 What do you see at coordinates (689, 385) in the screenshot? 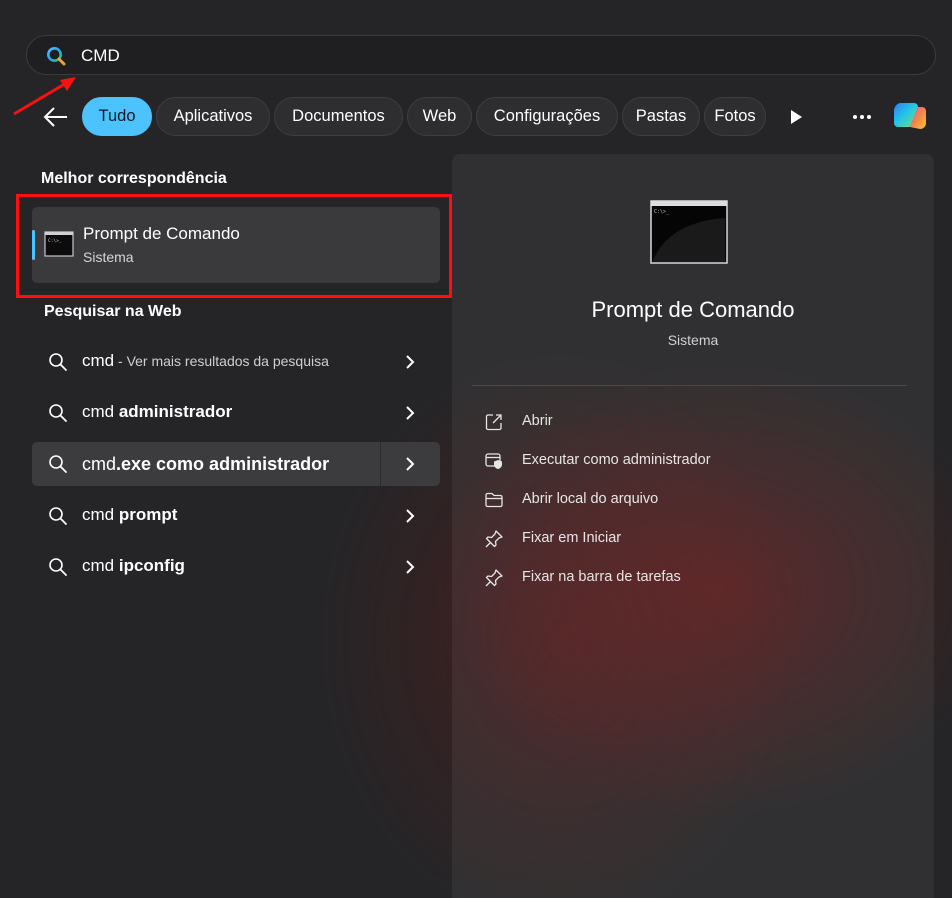
I see `divider` at bounding box center [689, 385].